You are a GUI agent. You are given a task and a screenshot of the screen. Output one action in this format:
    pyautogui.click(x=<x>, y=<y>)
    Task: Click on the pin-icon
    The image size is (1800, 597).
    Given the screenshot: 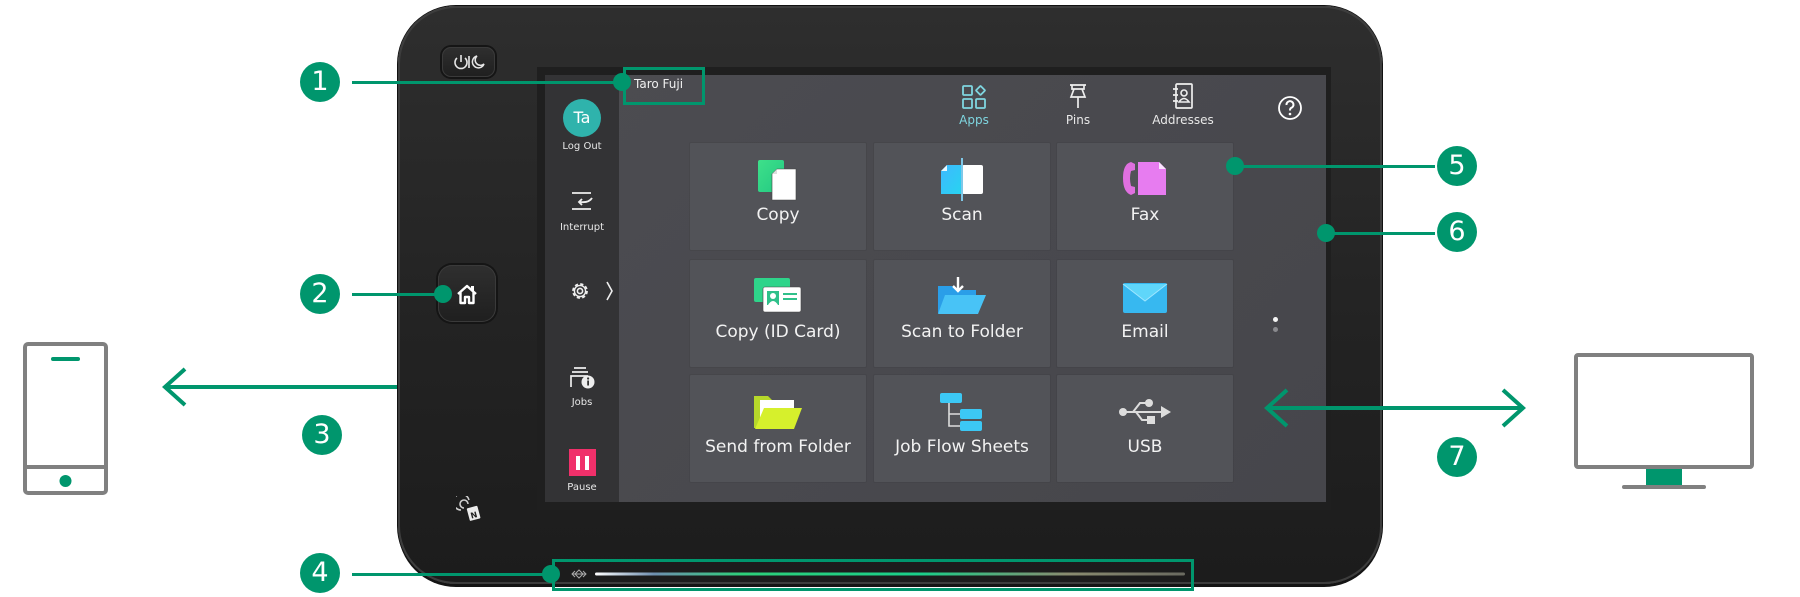 What is the action you would take?
    pyautogui.click(x=1078, y=96)
    